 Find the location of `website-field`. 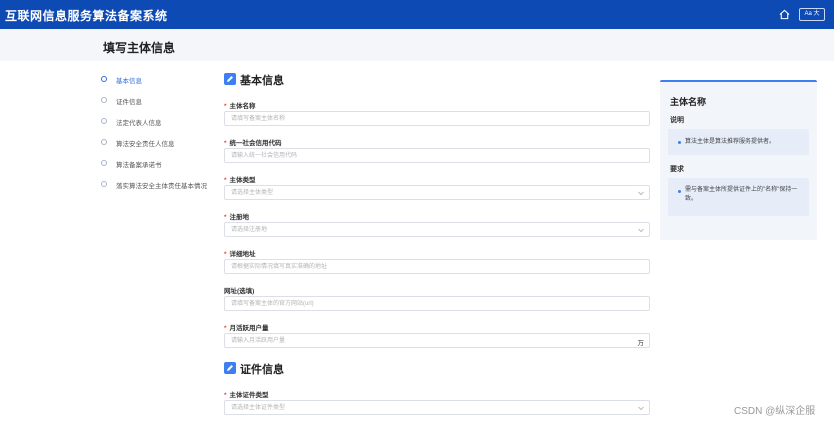

website-field is located at coordinates (437, 303).